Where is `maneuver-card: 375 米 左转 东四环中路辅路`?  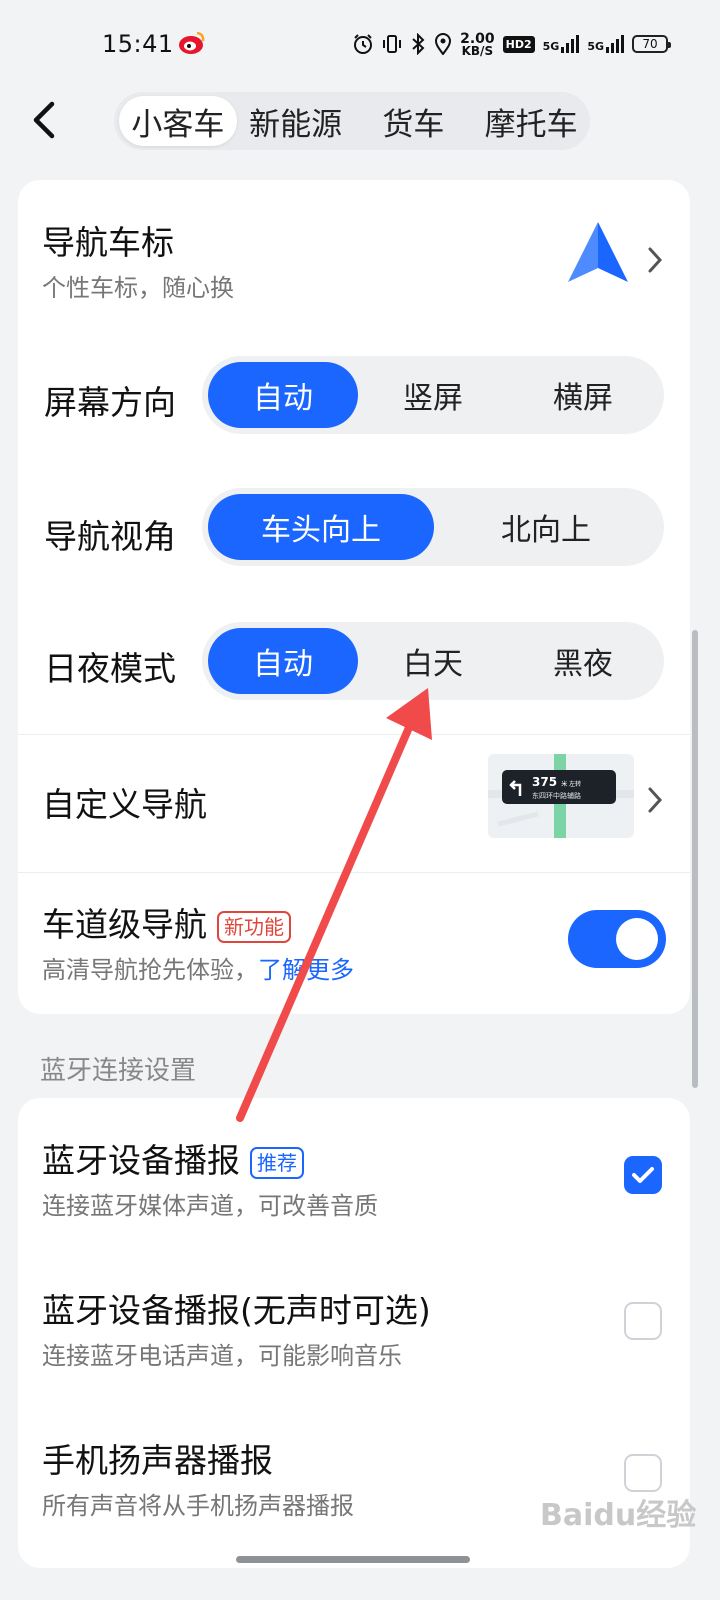
maneuver-card: 375 米 左转 东四环中路辅路 is located at coordinates (559, 787).